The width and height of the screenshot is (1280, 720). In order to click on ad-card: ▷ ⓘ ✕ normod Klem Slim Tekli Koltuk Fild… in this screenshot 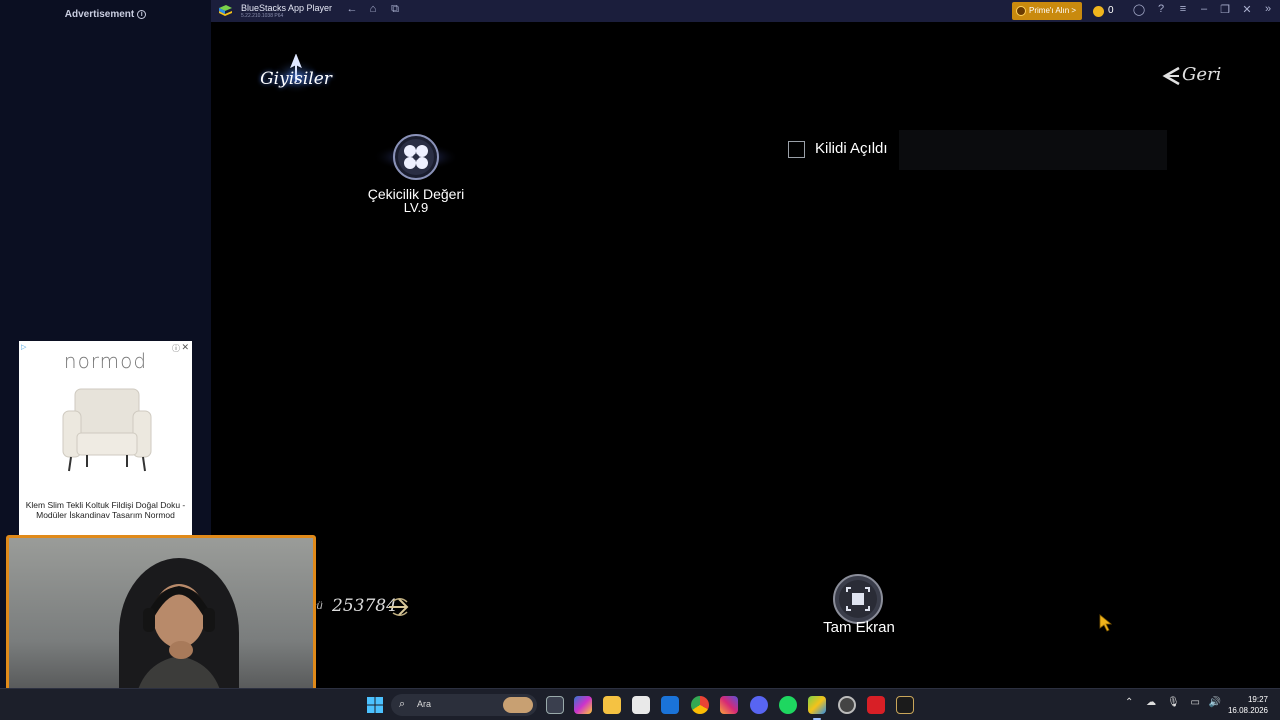, I will do `click(105, 438)`.